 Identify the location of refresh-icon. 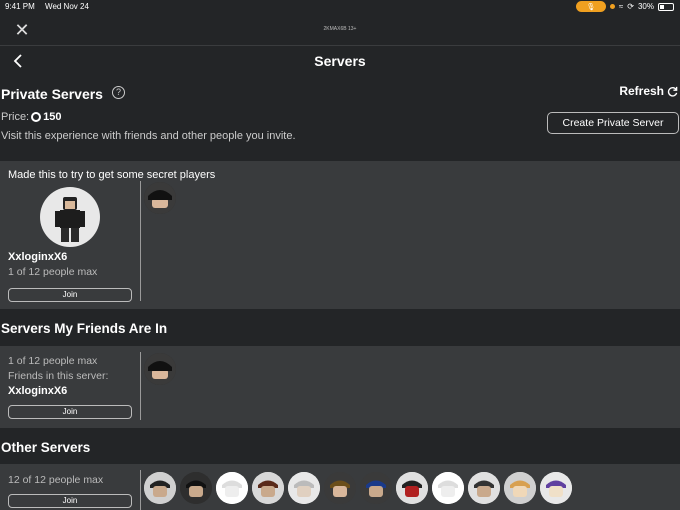
(672, 91).